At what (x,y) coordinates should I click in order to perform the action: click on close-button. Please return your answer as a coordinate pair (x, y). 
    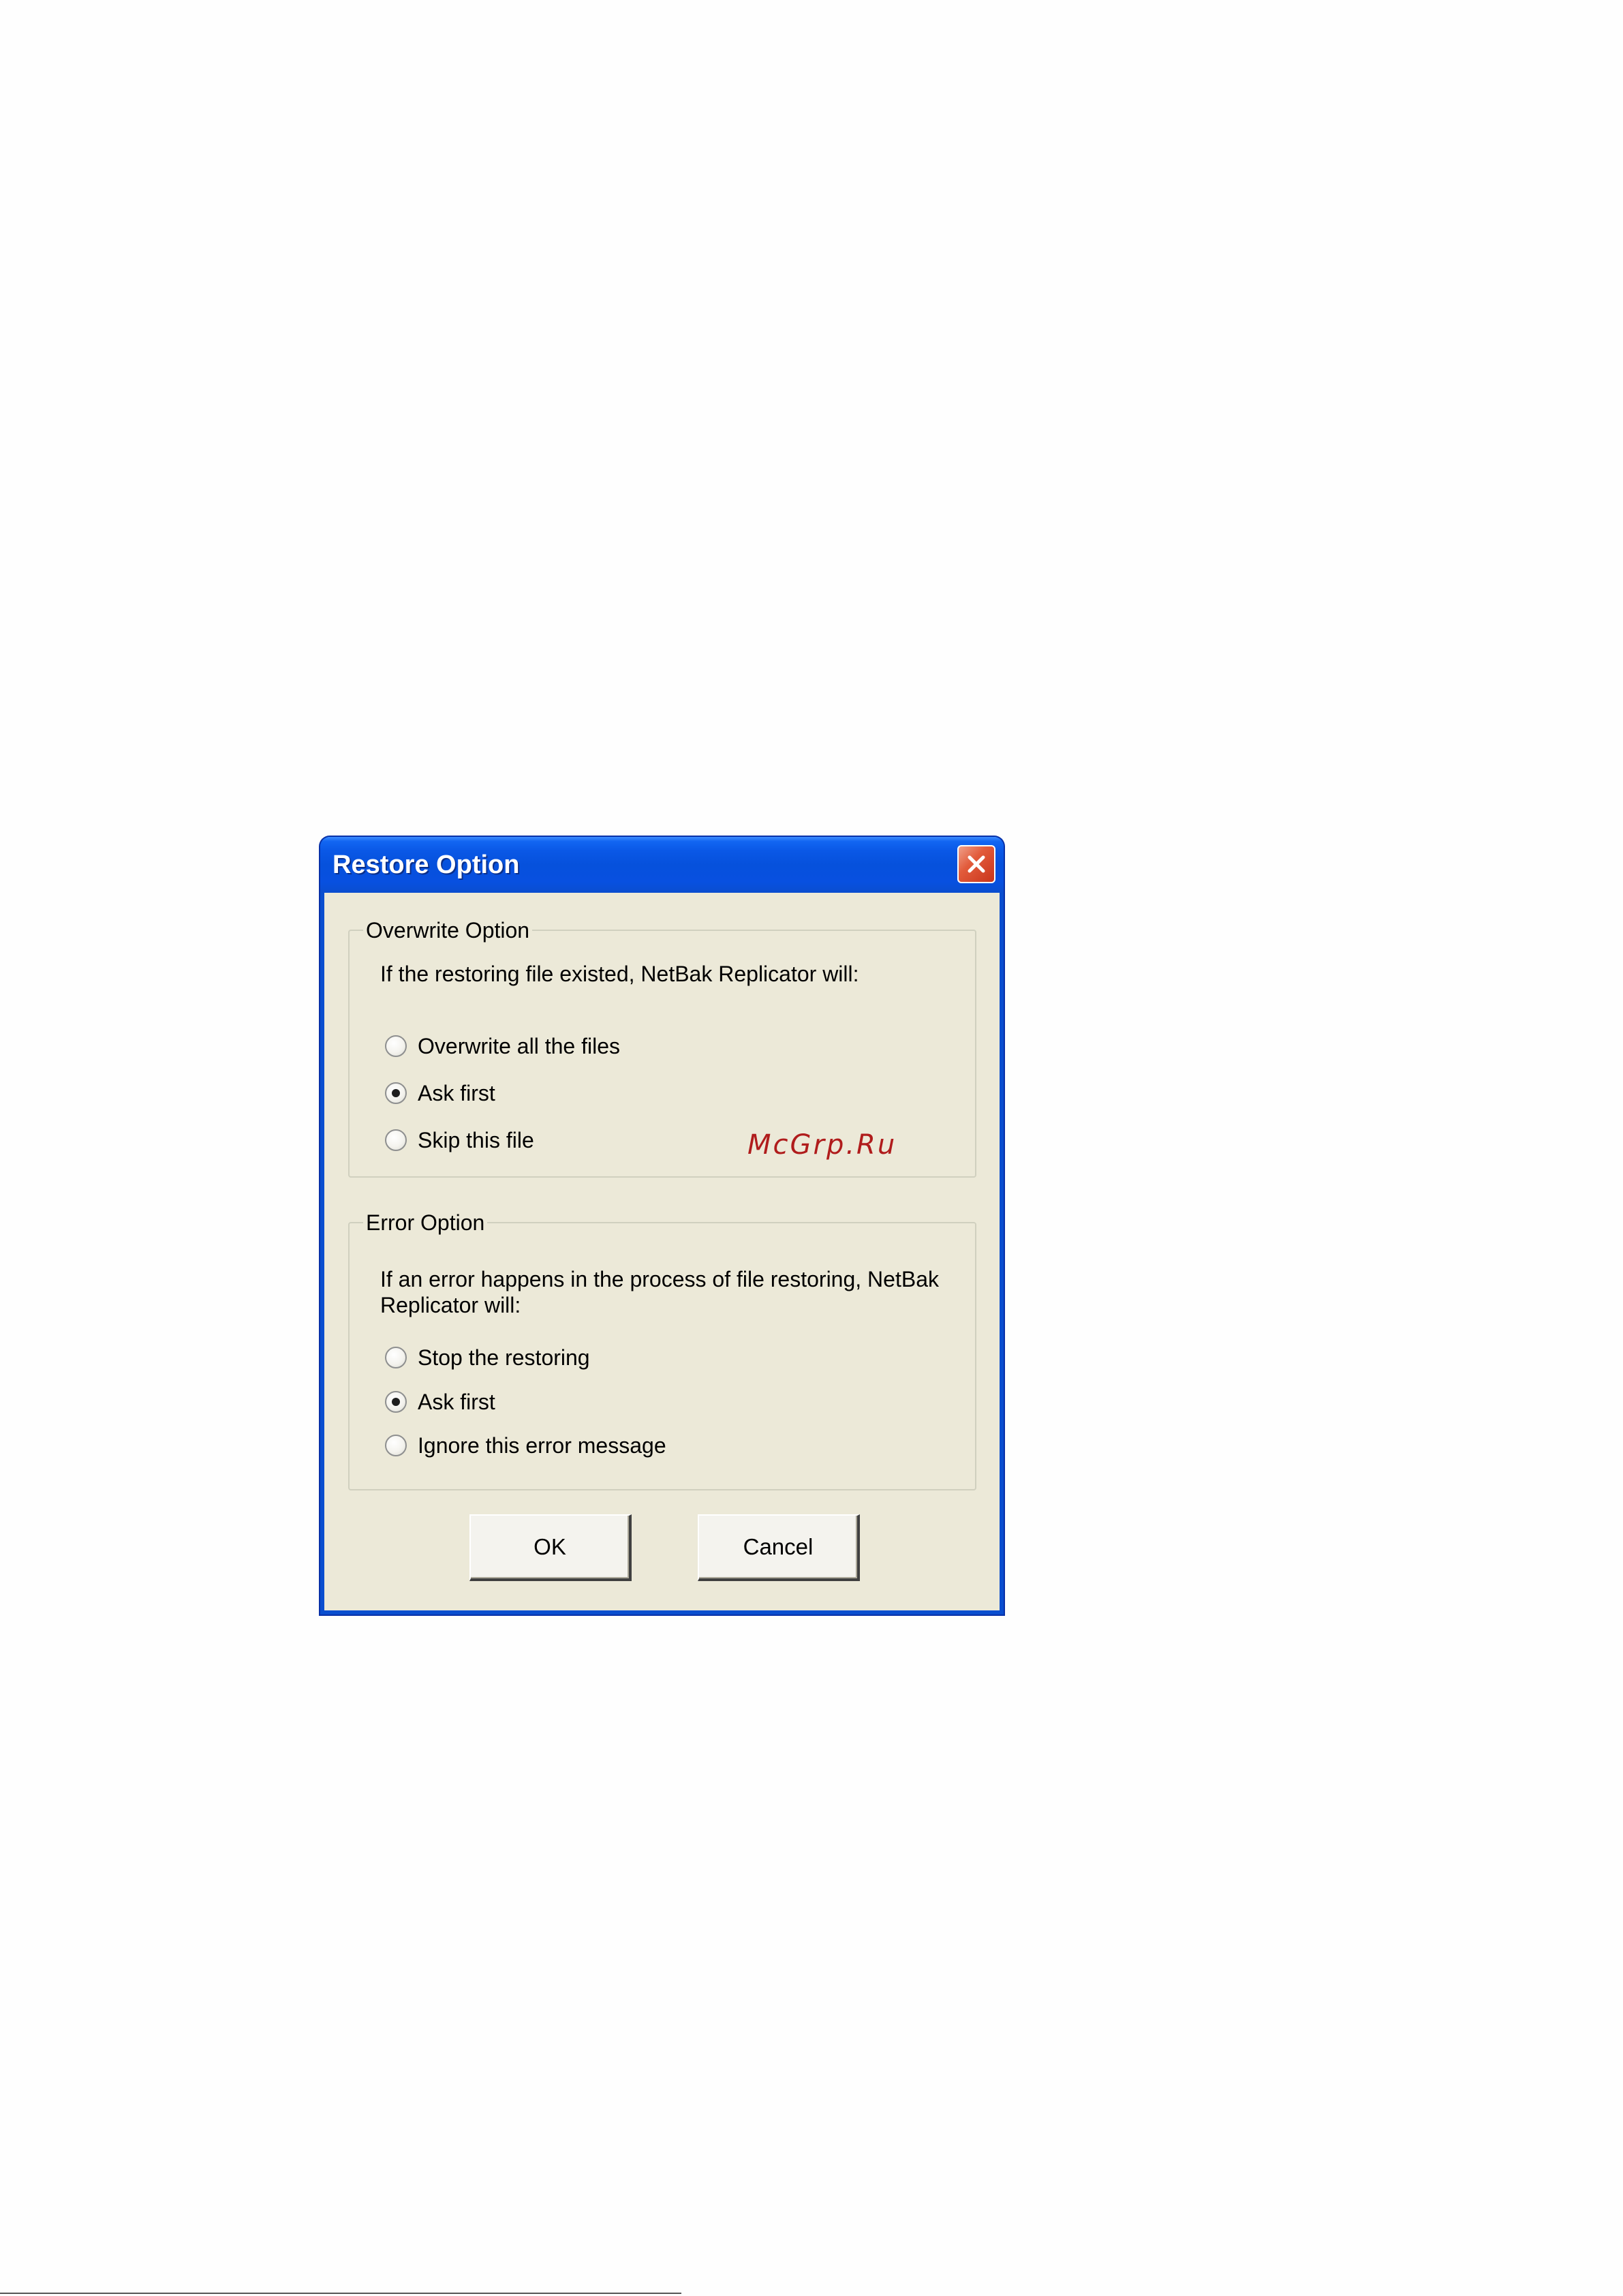
    Looking at the image, I should click on (976, 864).